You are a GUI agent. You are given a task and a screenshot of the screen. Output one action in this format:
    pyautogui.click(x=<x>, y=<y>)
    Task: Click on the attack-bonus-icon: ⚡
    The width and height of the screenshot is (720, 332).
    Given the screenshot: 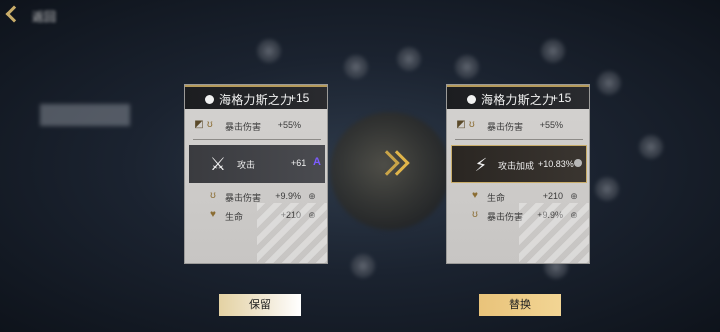 What is the action you would take?
    pyautogui.click(x=481, y=165)
    